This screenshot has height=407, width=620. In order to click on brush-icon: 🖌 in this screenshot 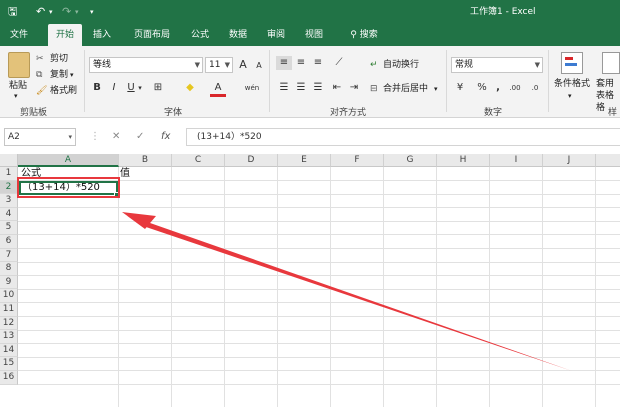, I will do `click(42, 91)`.